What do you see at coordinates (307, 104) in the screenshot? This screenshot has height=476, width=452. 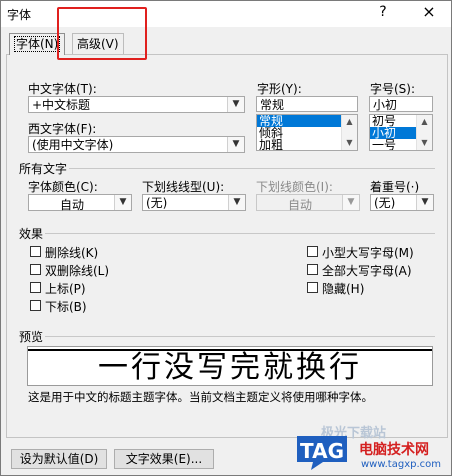 I see `style-input: 常规` at bounding box center [307, 104].